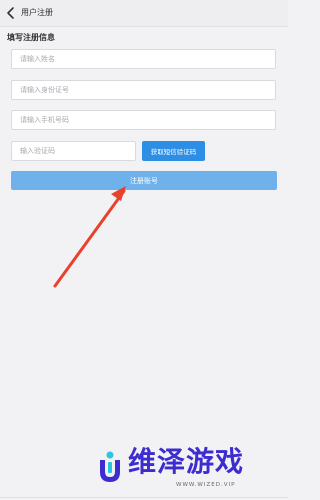 The image size is (320, 500). I want to click on form-section-title: 填写注册信息, so click(31, 37).